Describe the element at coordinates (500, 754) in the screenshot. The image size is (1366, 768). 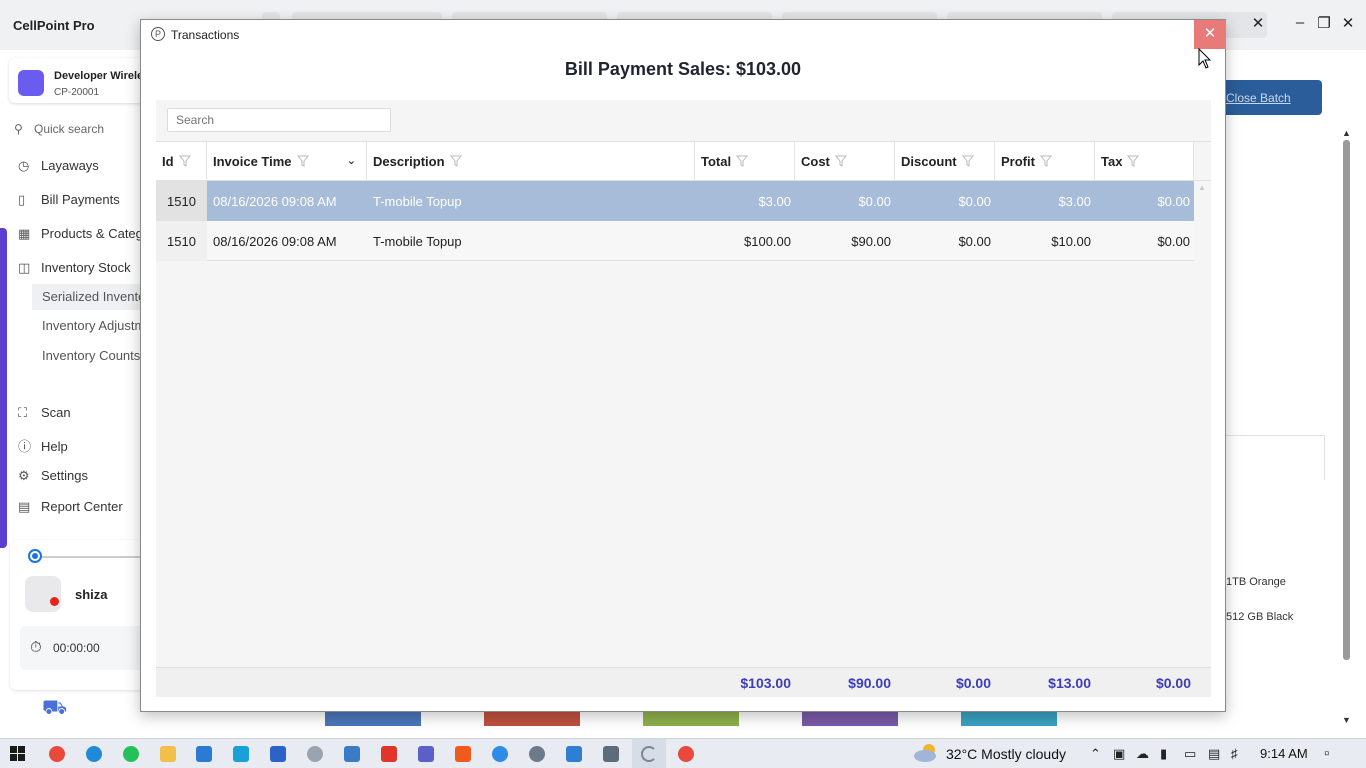
I see `messenger-icon` at that location.